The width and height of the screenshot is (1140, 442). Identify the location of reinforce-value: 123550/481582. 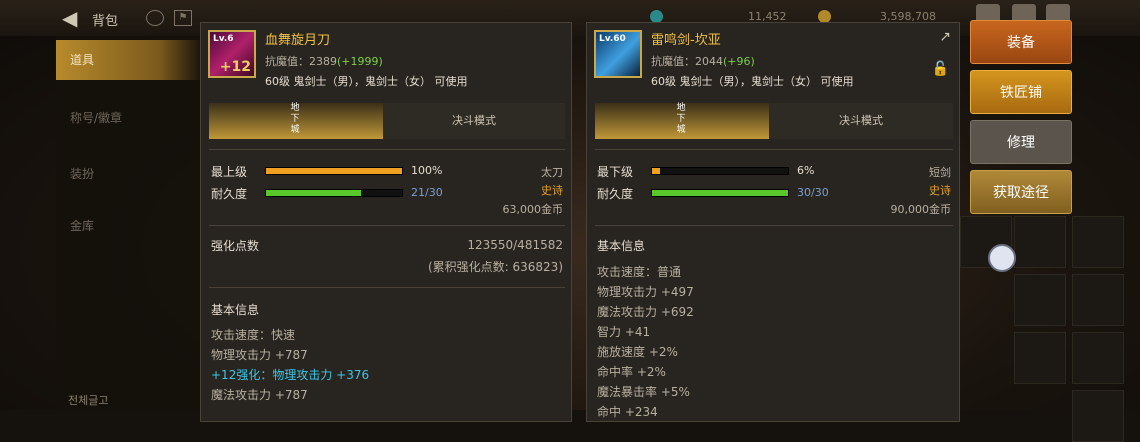
(515, 245).